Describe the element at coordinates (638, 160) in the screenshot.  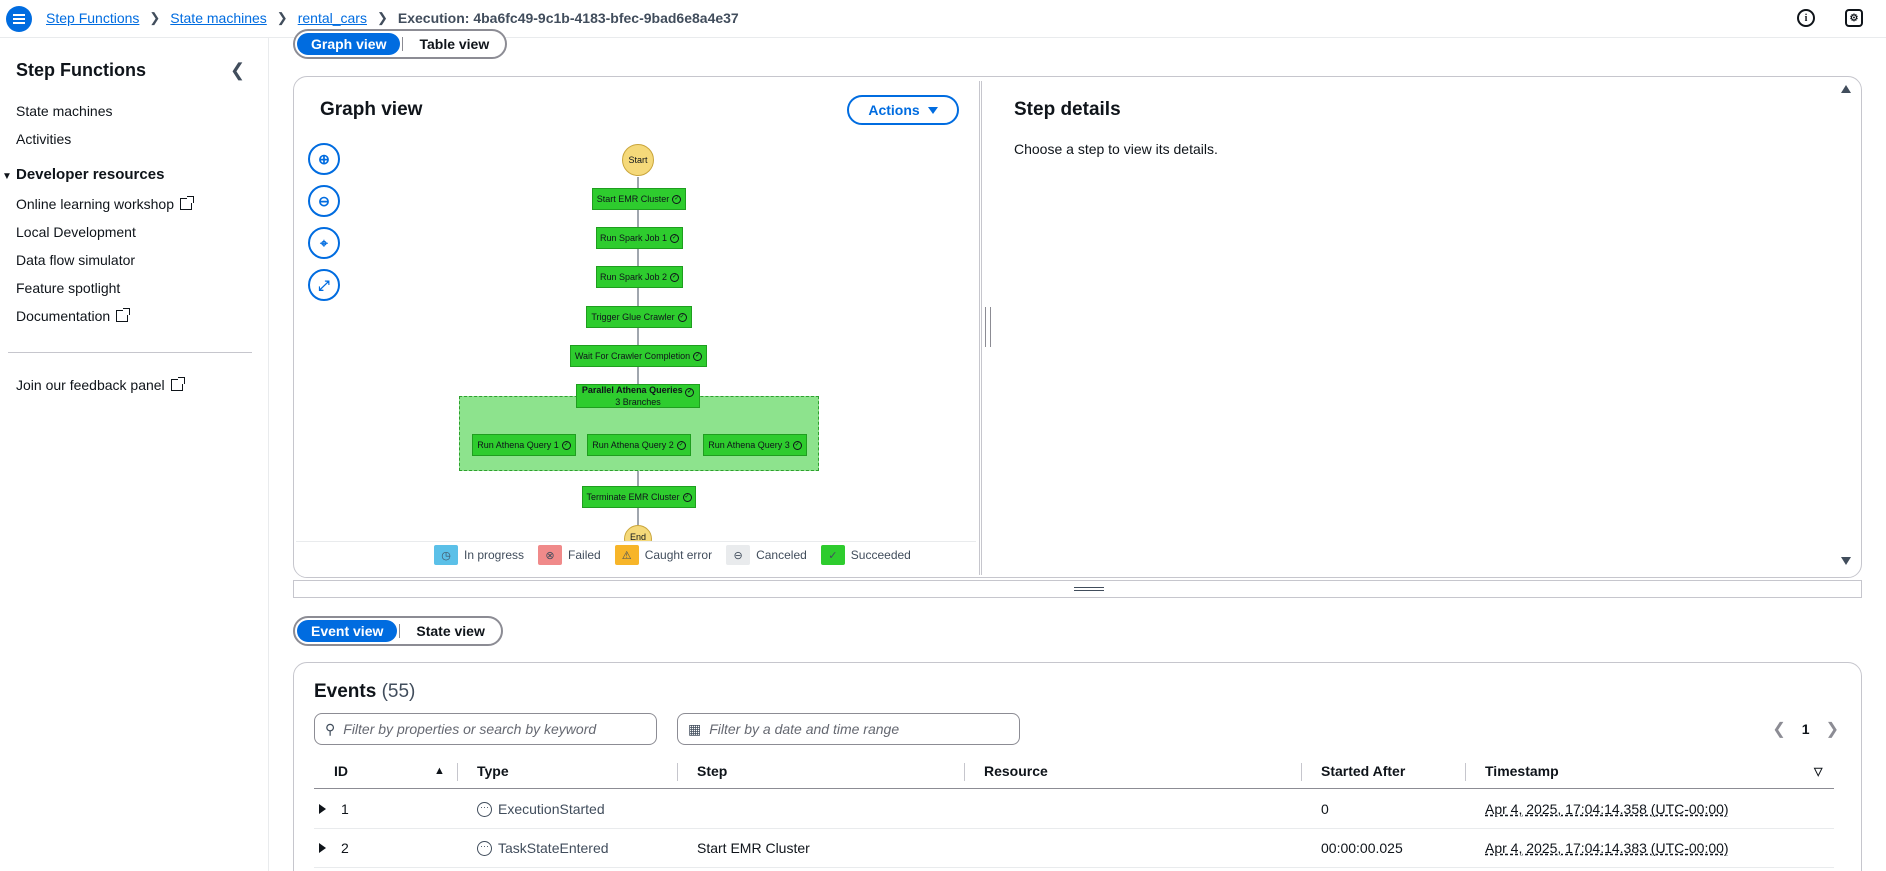
I see `graph-node-start: Start` at that location.